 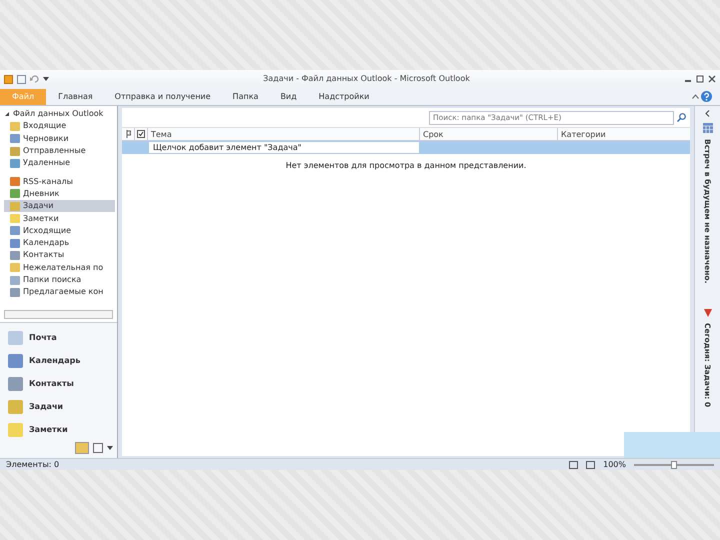 What do you see at coordinates (59, 194) in the screenshot?
I see `folder-item: Дневник` at bounding box center [59, 194].